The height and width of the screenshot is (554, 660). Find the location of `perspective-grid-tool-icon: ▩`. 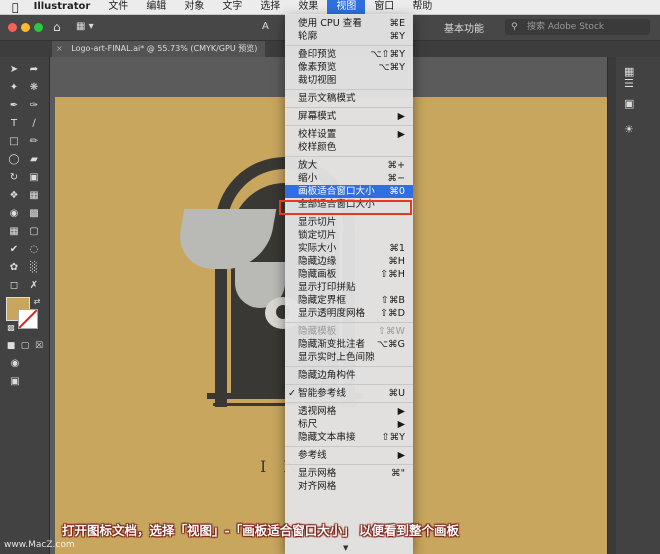

perspective-grid-tool-icon: ▩ is located at coordinates (34, 214).